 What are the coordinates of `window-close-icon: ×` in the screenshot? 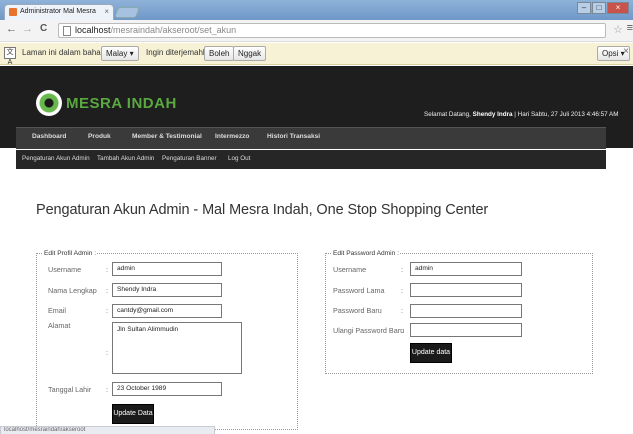 It's located at (618, 8).